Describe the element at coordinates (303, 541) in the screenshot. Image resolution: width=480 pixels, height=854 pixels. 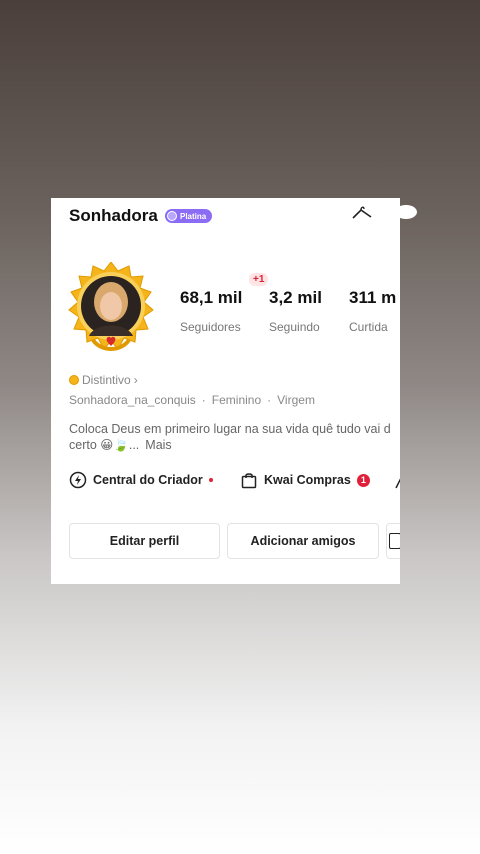
I see `add-friends-button: Adicionar amigos` at that location.